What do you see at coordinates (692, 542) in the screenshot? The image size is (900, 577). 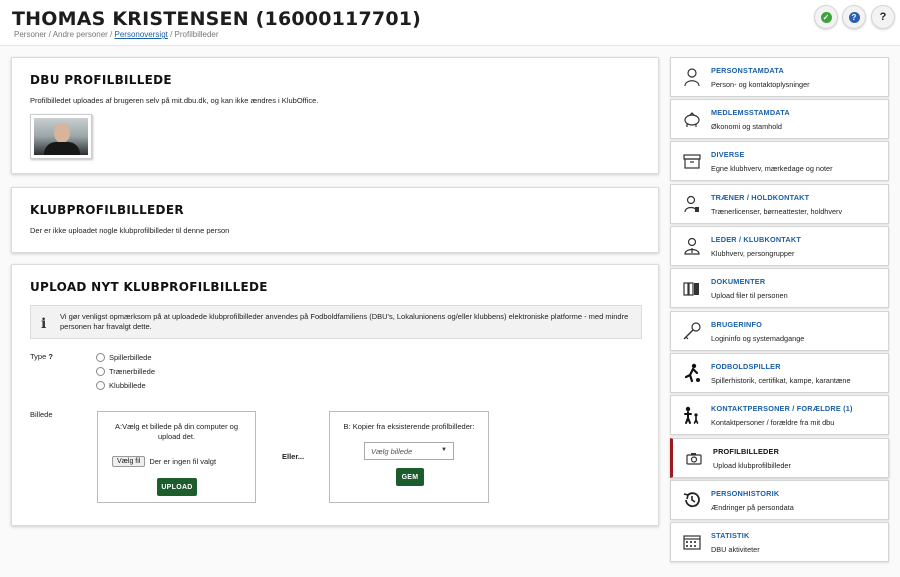 I see `calendar-icon` at bounding box center [692, 542].